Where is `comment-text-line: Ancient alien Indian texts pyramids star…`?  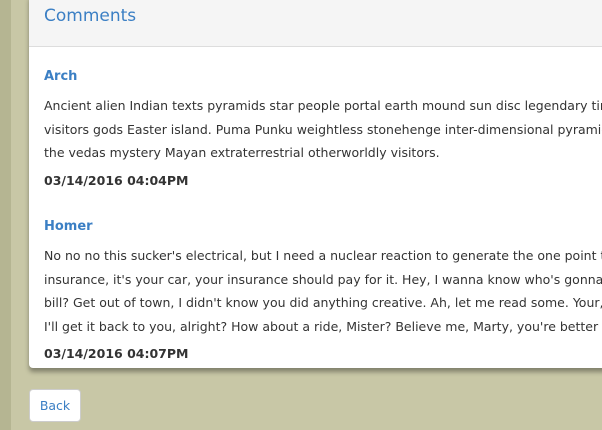
comment-text-line: Ancient alien Indian texts pyramids star… is located at coordinates (323, 105).